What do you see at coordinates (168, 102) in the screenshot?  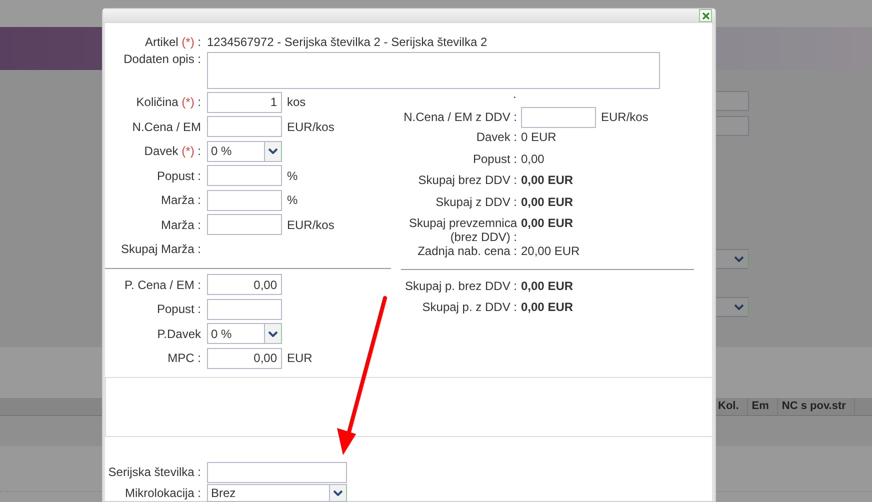 I see `field-label: Količina (*) :` at bounding box center [168, 102].